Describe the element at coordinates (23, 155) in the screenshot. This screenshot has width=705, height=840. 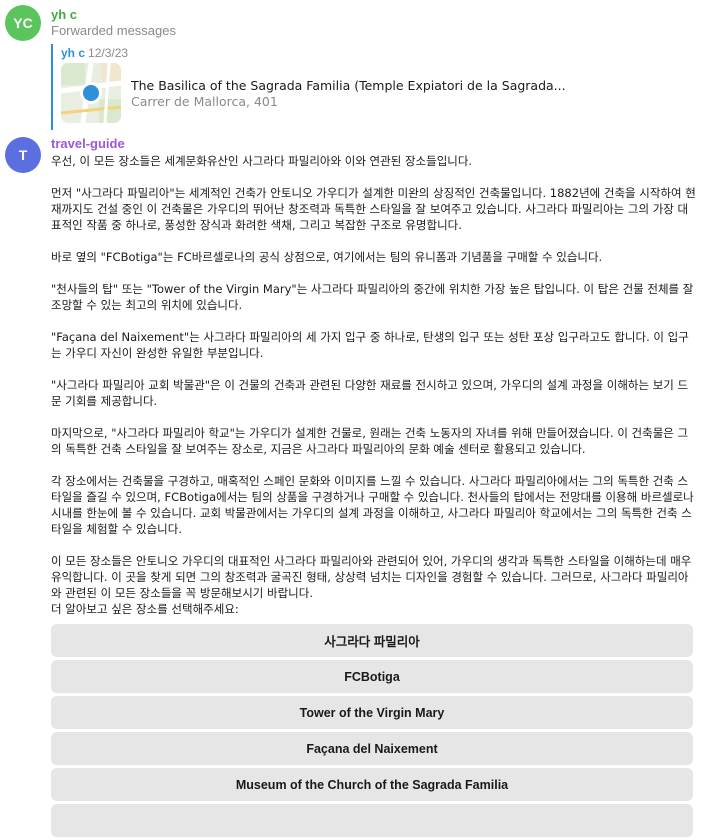
I see `avatar-travel-guide: T` at that location.